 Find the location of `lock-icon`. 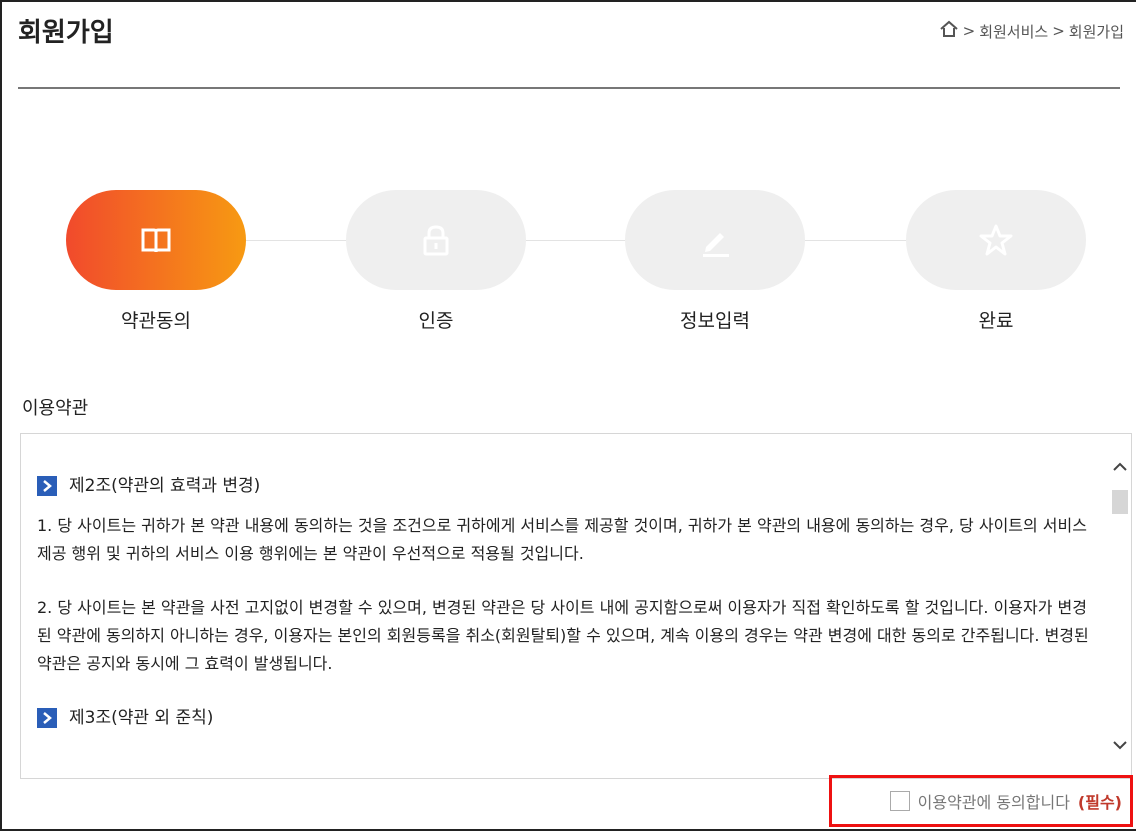

lock-icon is located at coordinates (436, 240).